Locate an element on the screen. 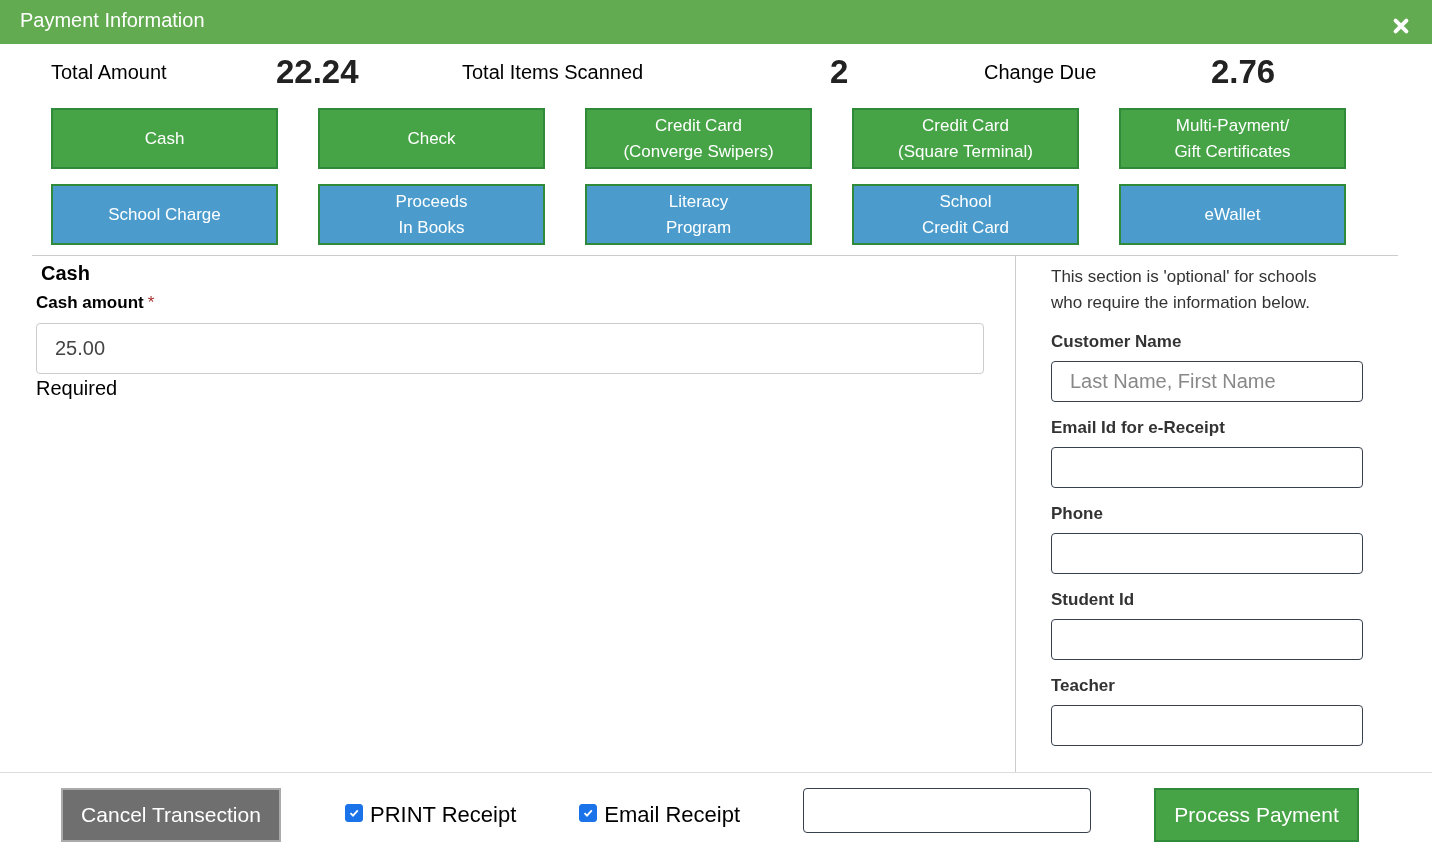 Image resolution: width=1432 pixels, height=856 pixels. field-label: Teacher is located at coordinates (1083, 686).